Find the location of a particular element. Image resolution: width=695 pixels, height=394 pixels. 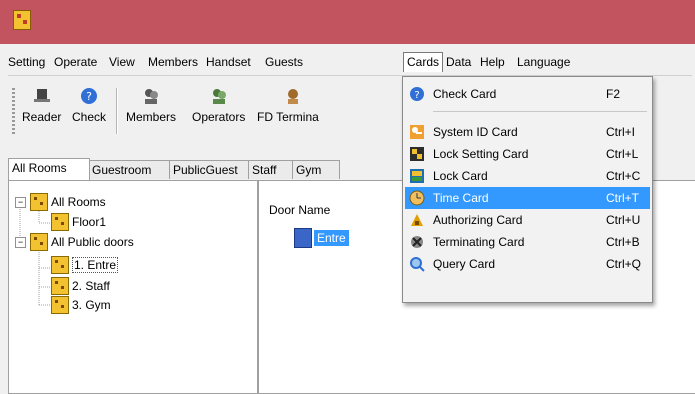

tree-node-label: Floor1 is located at coordinates (89, 222).